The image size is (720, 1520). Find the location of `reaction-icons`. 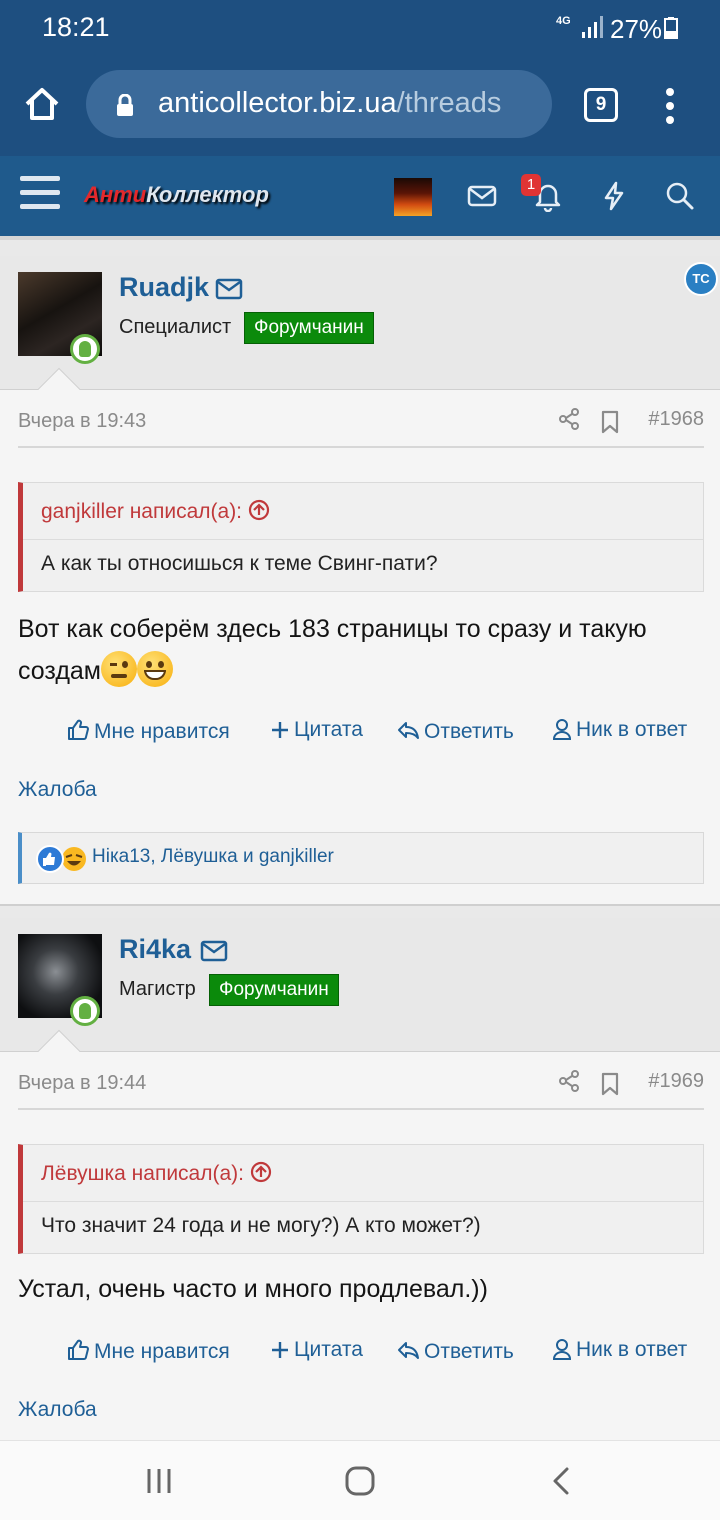

reaction-icons is located at coordinates (61, 859).